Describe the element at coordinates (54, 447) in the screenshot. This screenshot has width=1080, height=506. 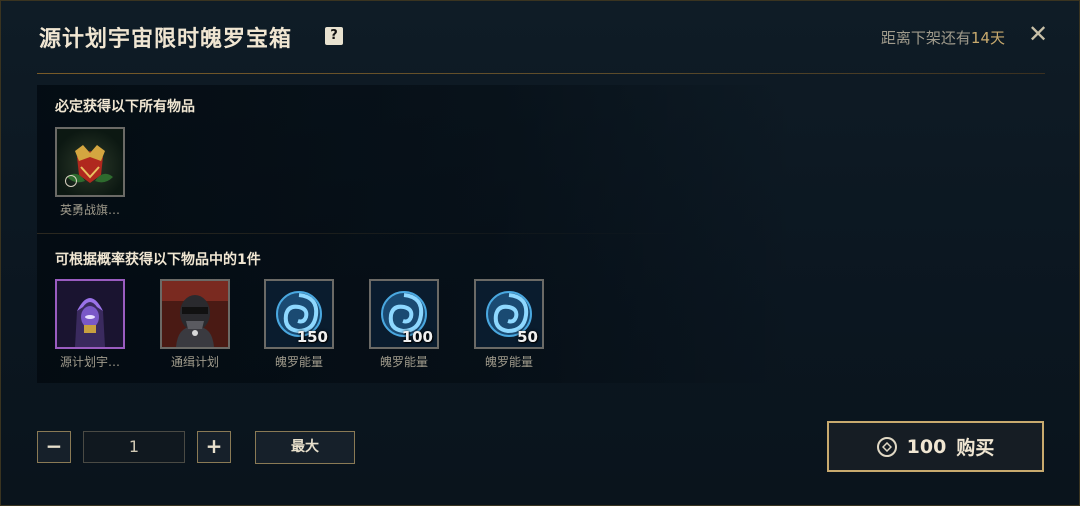
I see `decrease-quantity-button: −` at that location.